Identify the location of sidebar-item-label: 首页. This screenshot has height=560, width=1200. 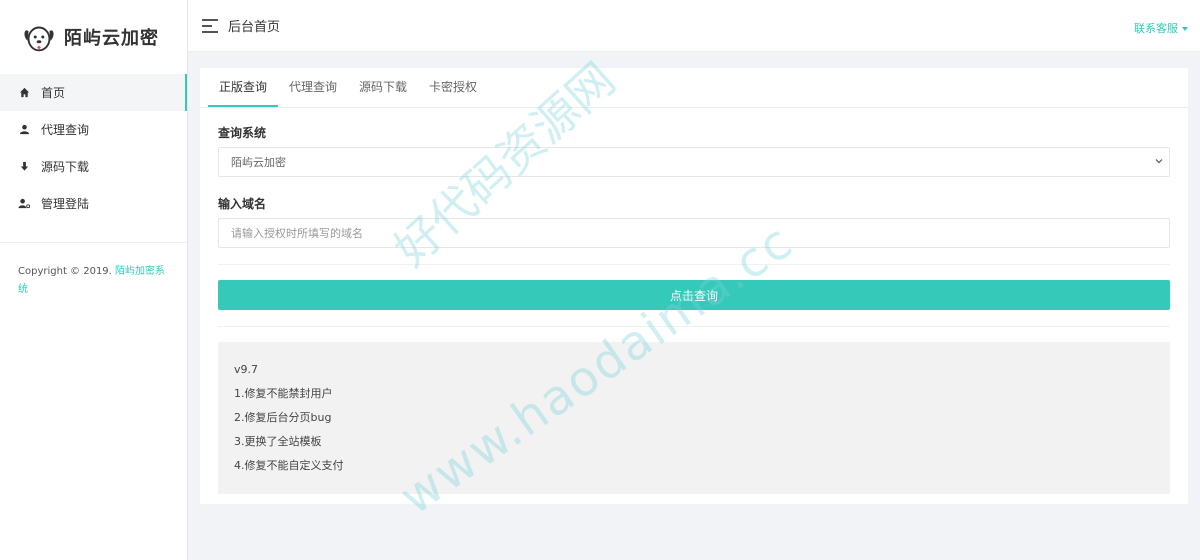
(53, 93).